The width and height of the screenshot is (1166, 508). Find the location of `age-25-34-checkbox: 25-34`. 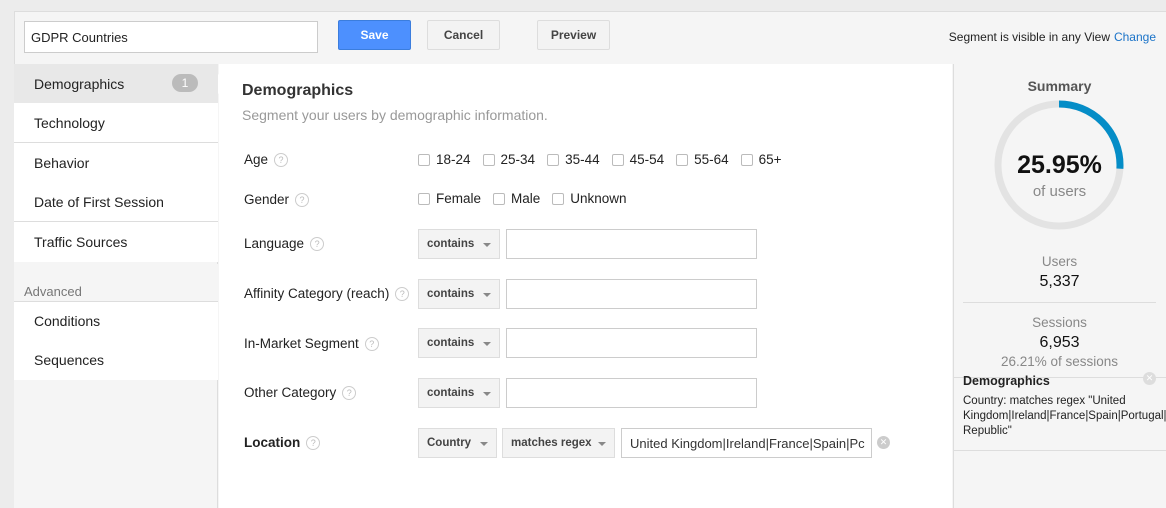

age-25-34-checkbox: 25-34 is located at coordinates (508, 159).